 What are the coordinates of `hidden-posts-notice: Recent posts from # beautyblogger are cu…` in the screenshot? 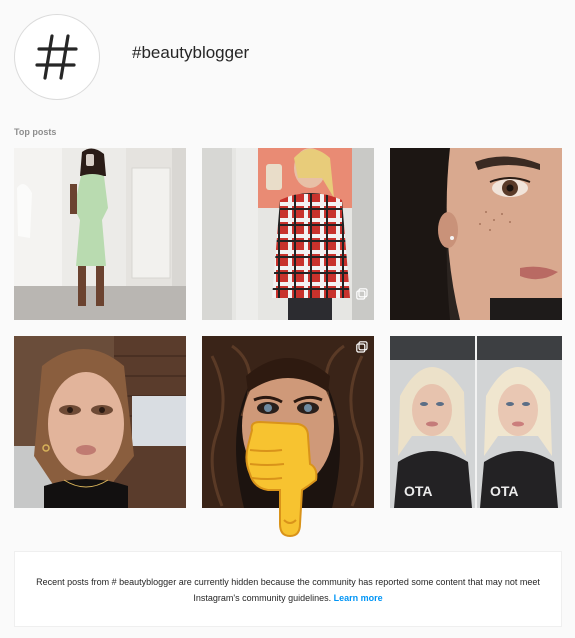 It's located at (288, 589).